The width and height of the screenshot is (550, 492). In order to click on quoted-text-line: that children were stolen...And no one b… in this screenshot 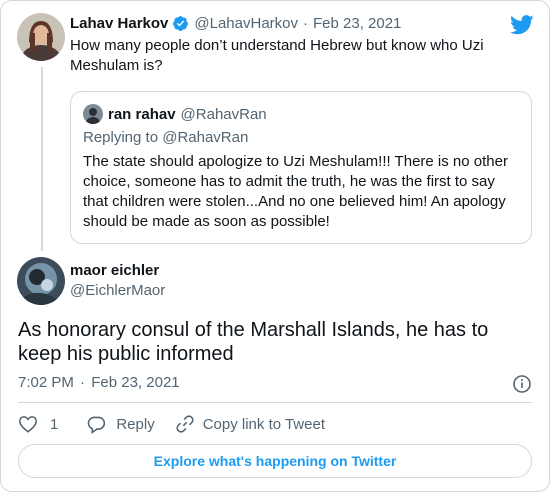, I will do `click(294, 201)`.